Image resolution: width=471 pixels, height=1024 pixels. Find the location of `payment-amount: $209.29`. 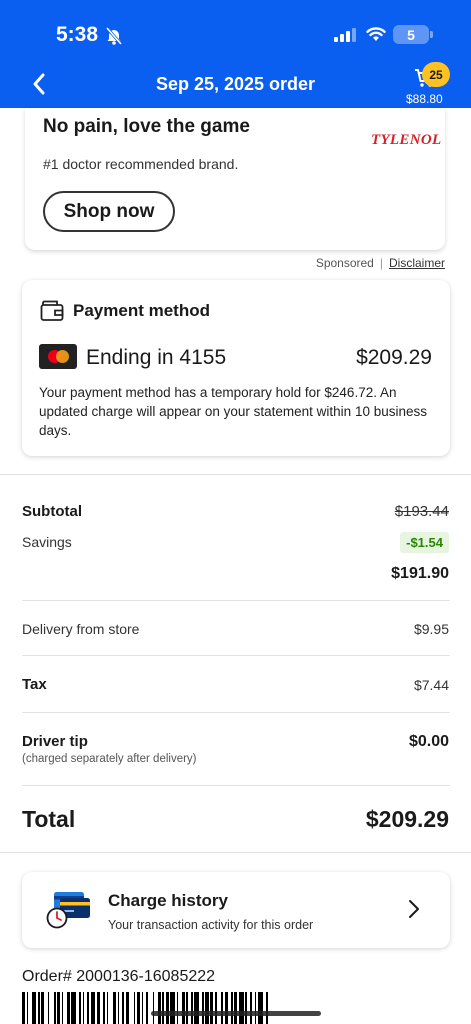

payment-amount: $209.29 is located at coordinates (394, 357).